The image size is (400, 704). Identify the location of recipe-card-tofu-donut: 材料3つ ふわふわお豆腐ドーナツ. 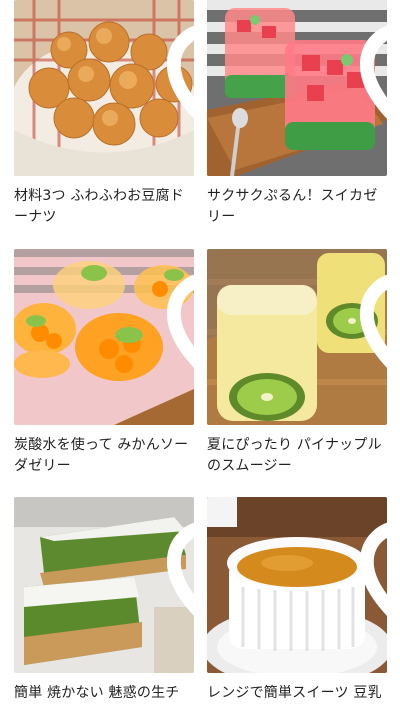
(104, 114).